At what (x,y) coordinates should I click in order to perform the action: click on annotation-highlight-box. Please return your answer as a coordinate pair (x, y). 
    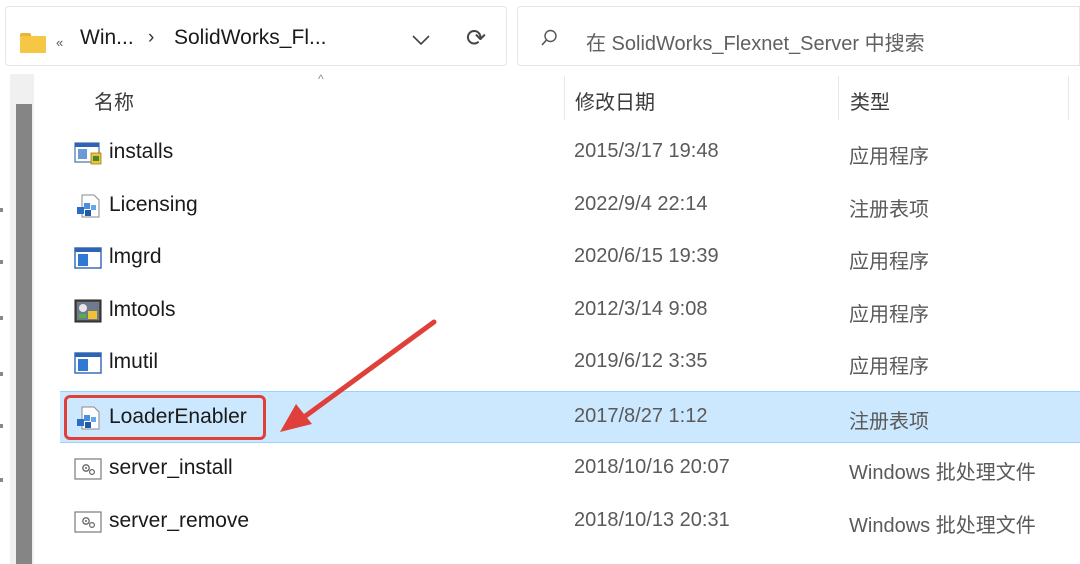
    Looking at the image, I should click on (165, 417).